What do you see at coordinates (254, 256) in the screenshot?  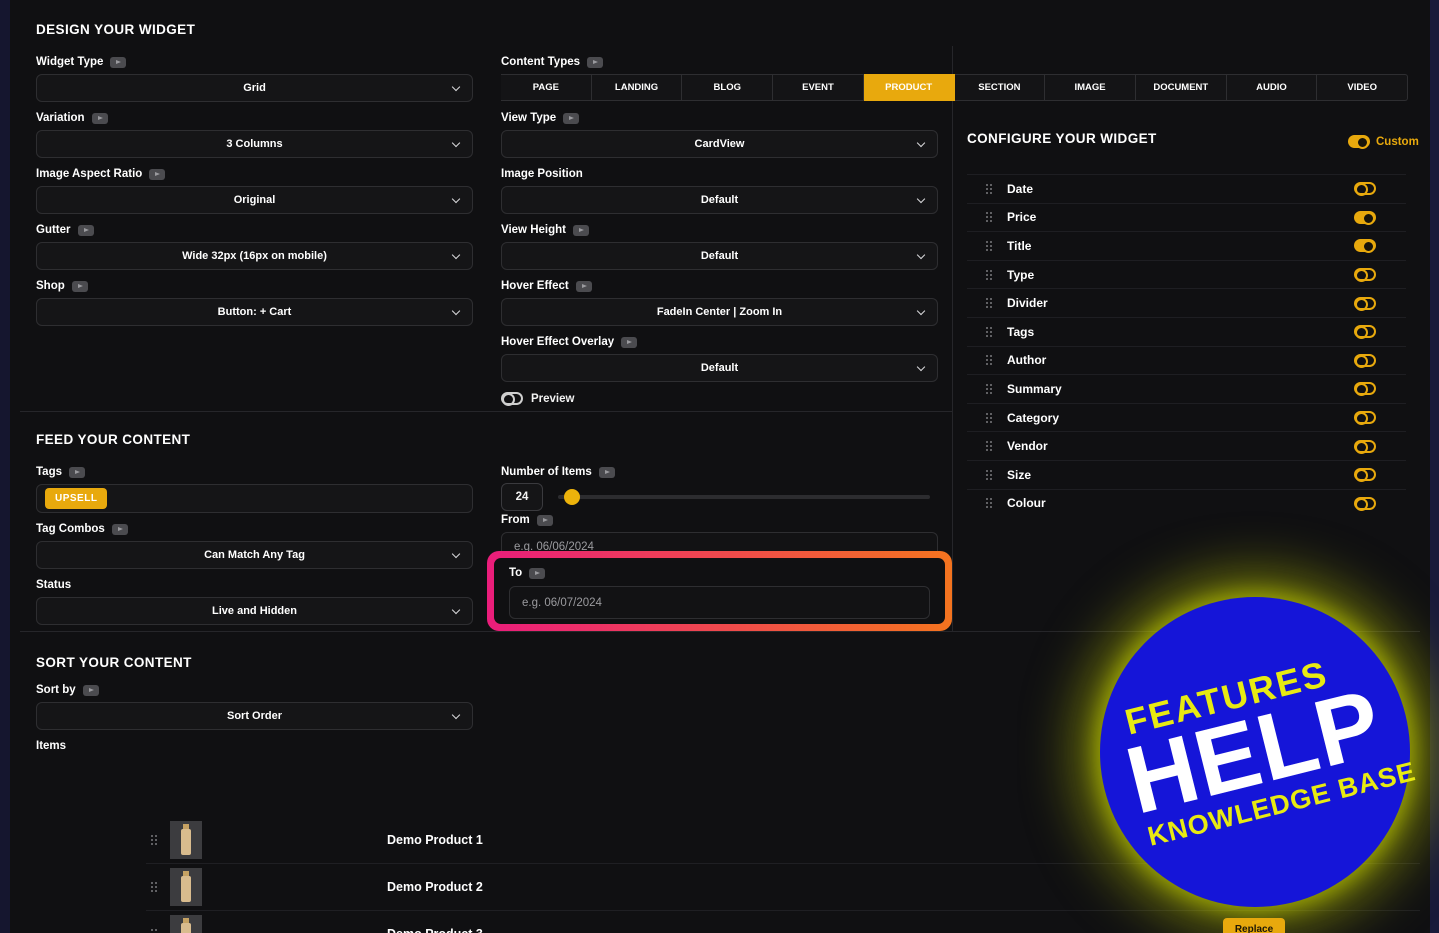 I see `dropdown-select: Wide 32px (16px on mobile)` at bounding box center [254, 256].